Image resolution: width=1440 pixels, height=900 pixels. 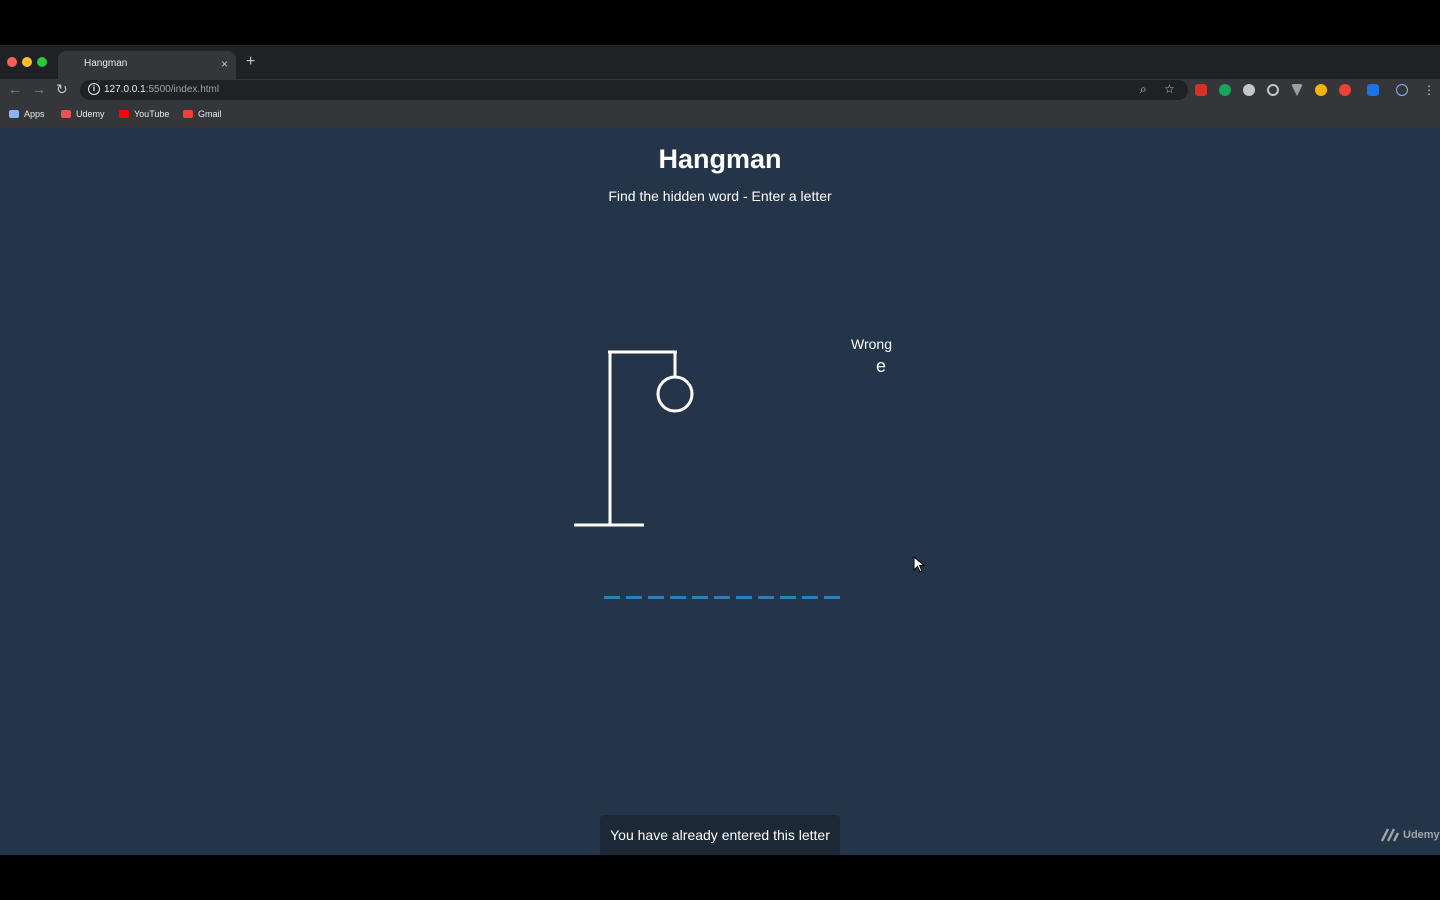 I want to click on udemy-watermark: Udemy, so click(x=1410, y=835).